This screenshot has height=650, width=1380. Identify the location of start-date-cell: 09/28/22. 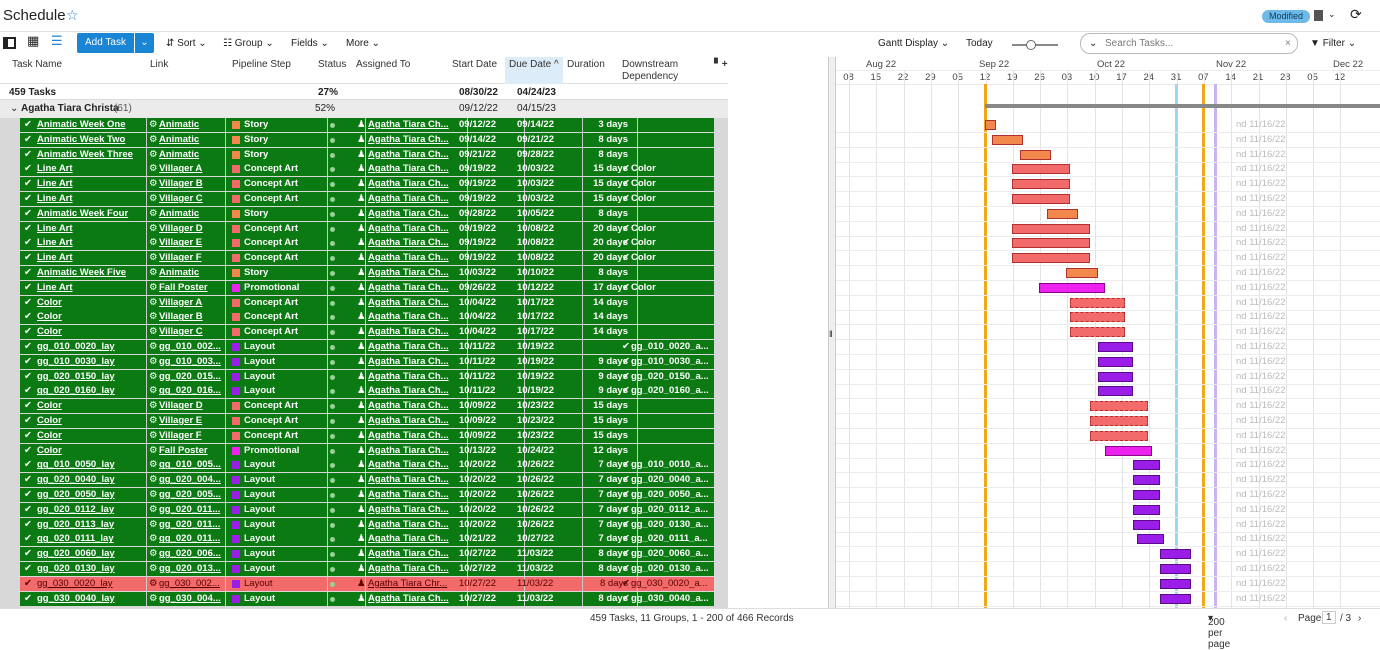
(477, 213).